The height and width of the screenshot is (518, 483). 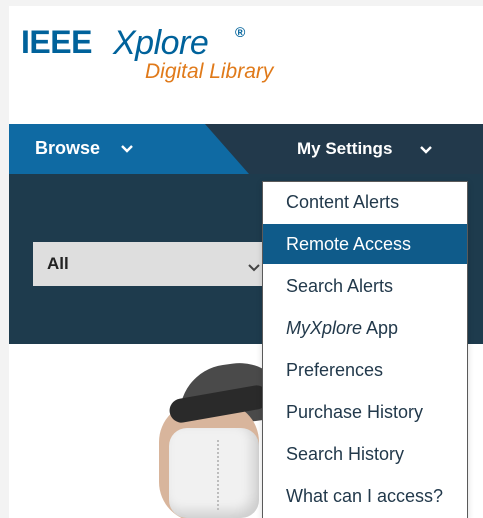 What do you see at coordinates (324, 328) in the screenshot?
I see `myxplore-label: MyXplore` at bounding box center [324, 328].